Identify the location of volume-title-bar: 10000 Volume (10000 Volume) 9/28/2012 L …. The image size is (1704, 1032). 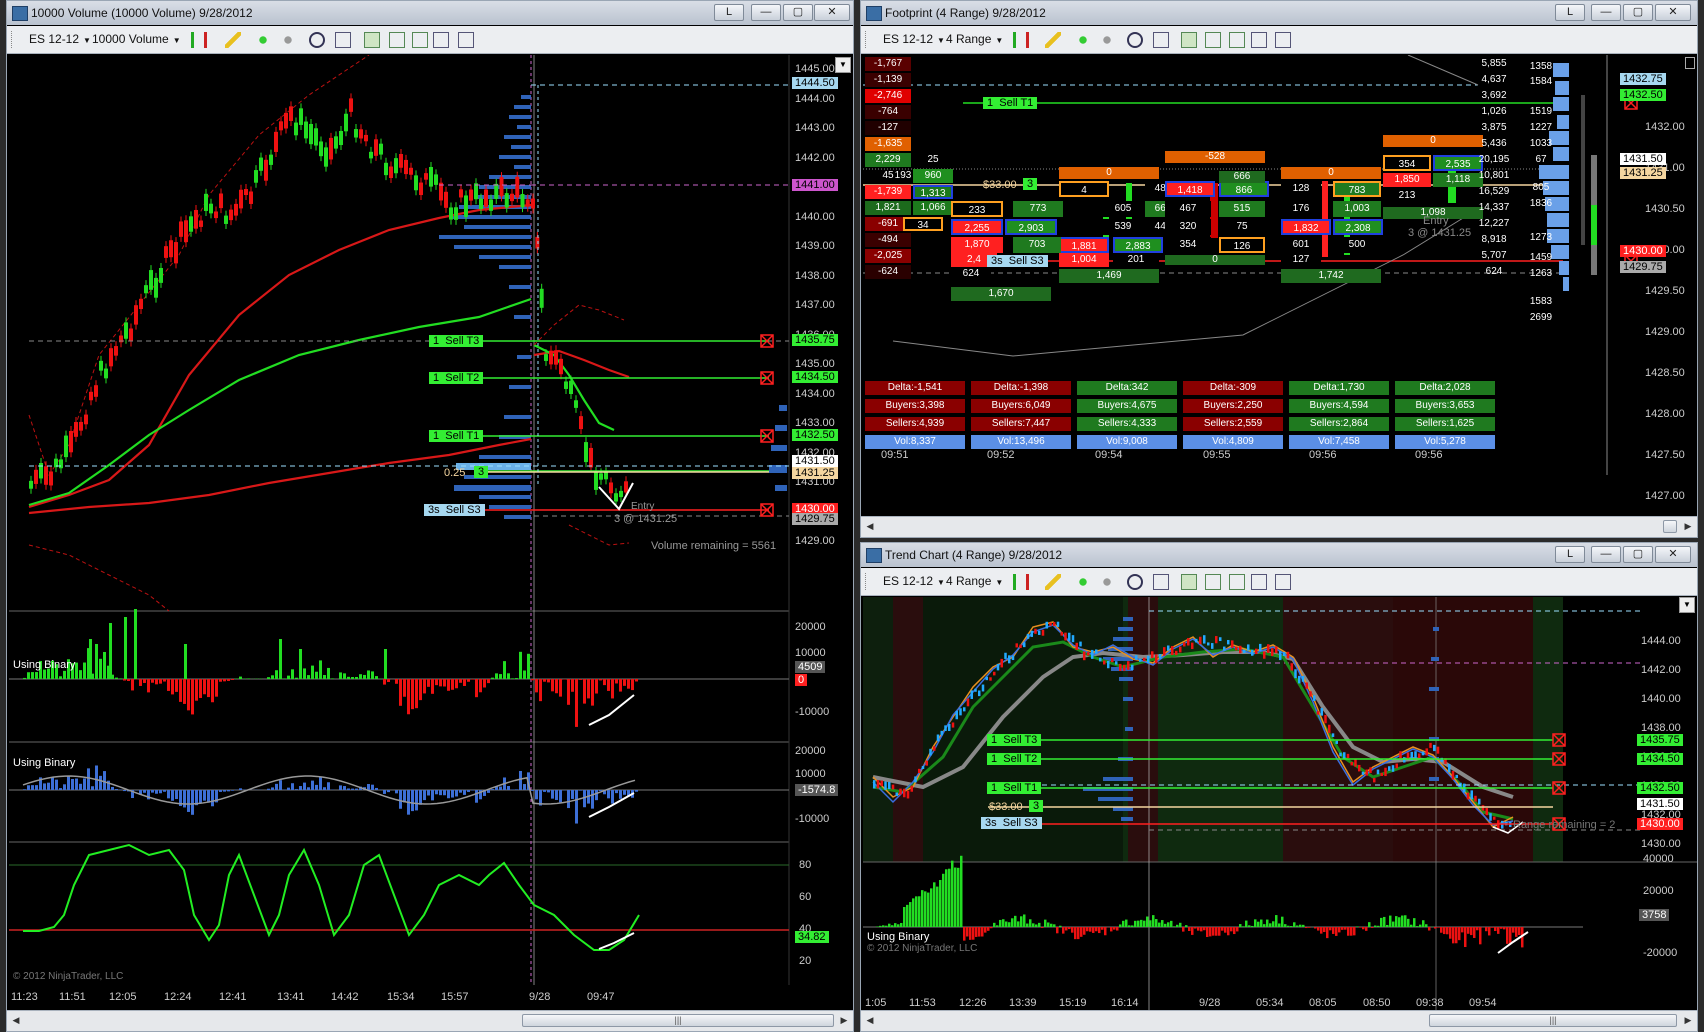
(430, 13).